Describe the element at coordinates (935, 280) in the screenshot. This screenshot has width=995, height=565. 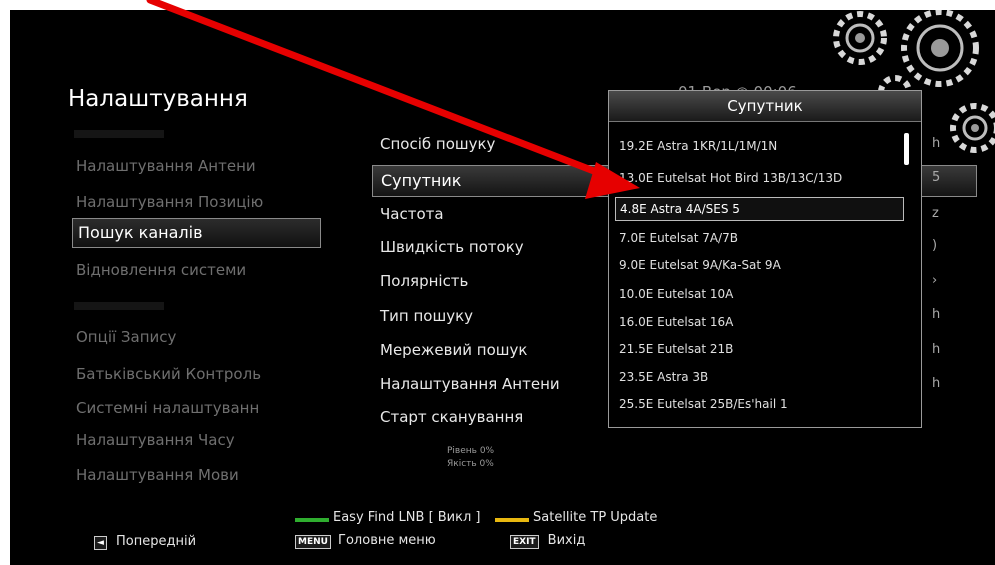
I see `option-value: ›` at that location.